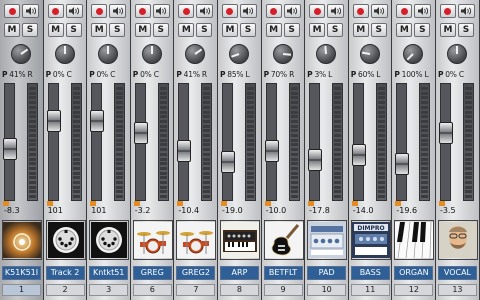  I want to click on bass-plugin-icon: DIMPRO, so click(370, 240).